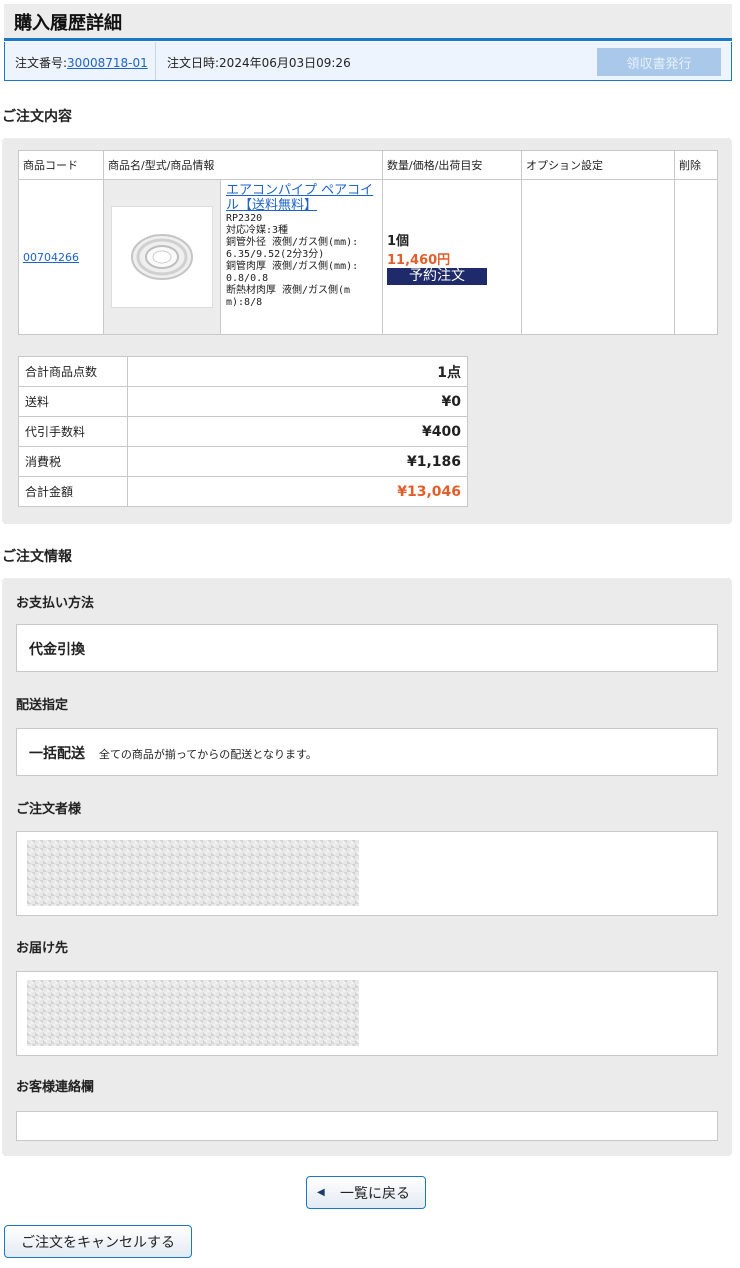 This screenshot has height=1268, width=740. What do you see at coordinates (257, 230) in the screenshot?
I see `item-info-line: 対応冷媒:3種` at bounding box center [257, 230].